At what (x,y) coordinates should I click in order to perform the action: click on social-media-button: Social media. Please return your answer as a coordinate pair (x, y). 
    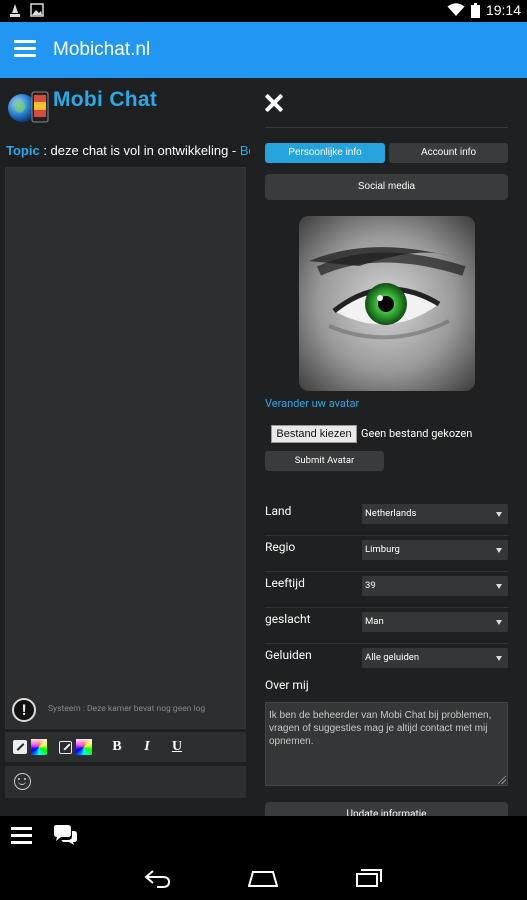
    Looking at the image, I should click on (386, 187).